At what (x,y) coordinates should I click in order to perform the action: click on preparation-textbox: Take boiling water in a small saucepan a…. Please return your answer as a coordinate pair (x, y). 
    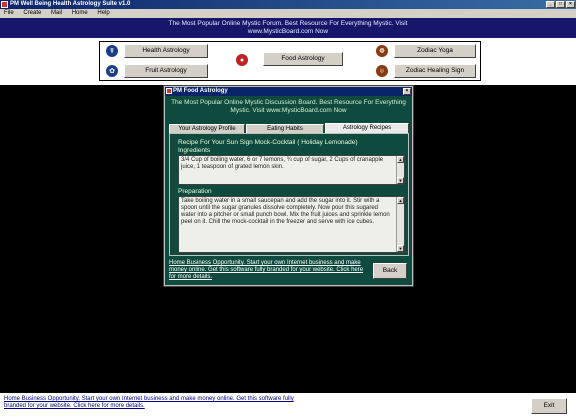
    Looking at the image, I should click on (291, 224).